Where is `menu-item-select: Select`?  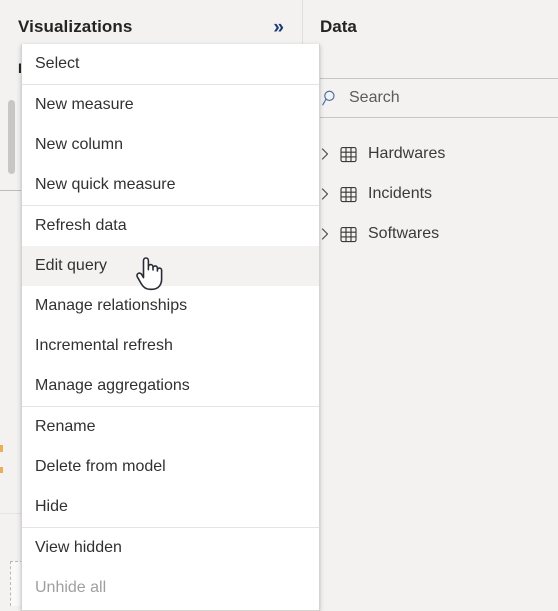 menu-item-select: Select is located at coordinates (170, 64).